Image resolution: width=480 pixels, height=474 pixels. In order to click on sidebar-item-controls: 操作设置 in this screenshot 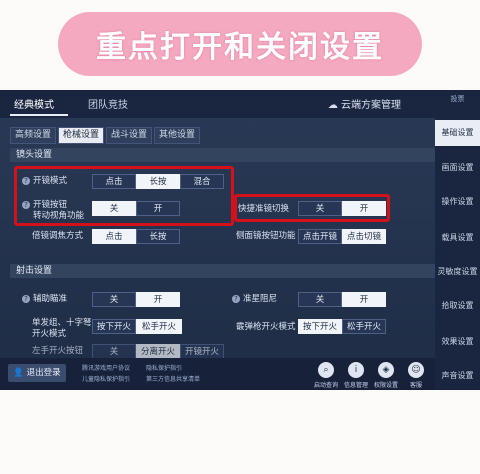, I will do `click(457, 201)`.